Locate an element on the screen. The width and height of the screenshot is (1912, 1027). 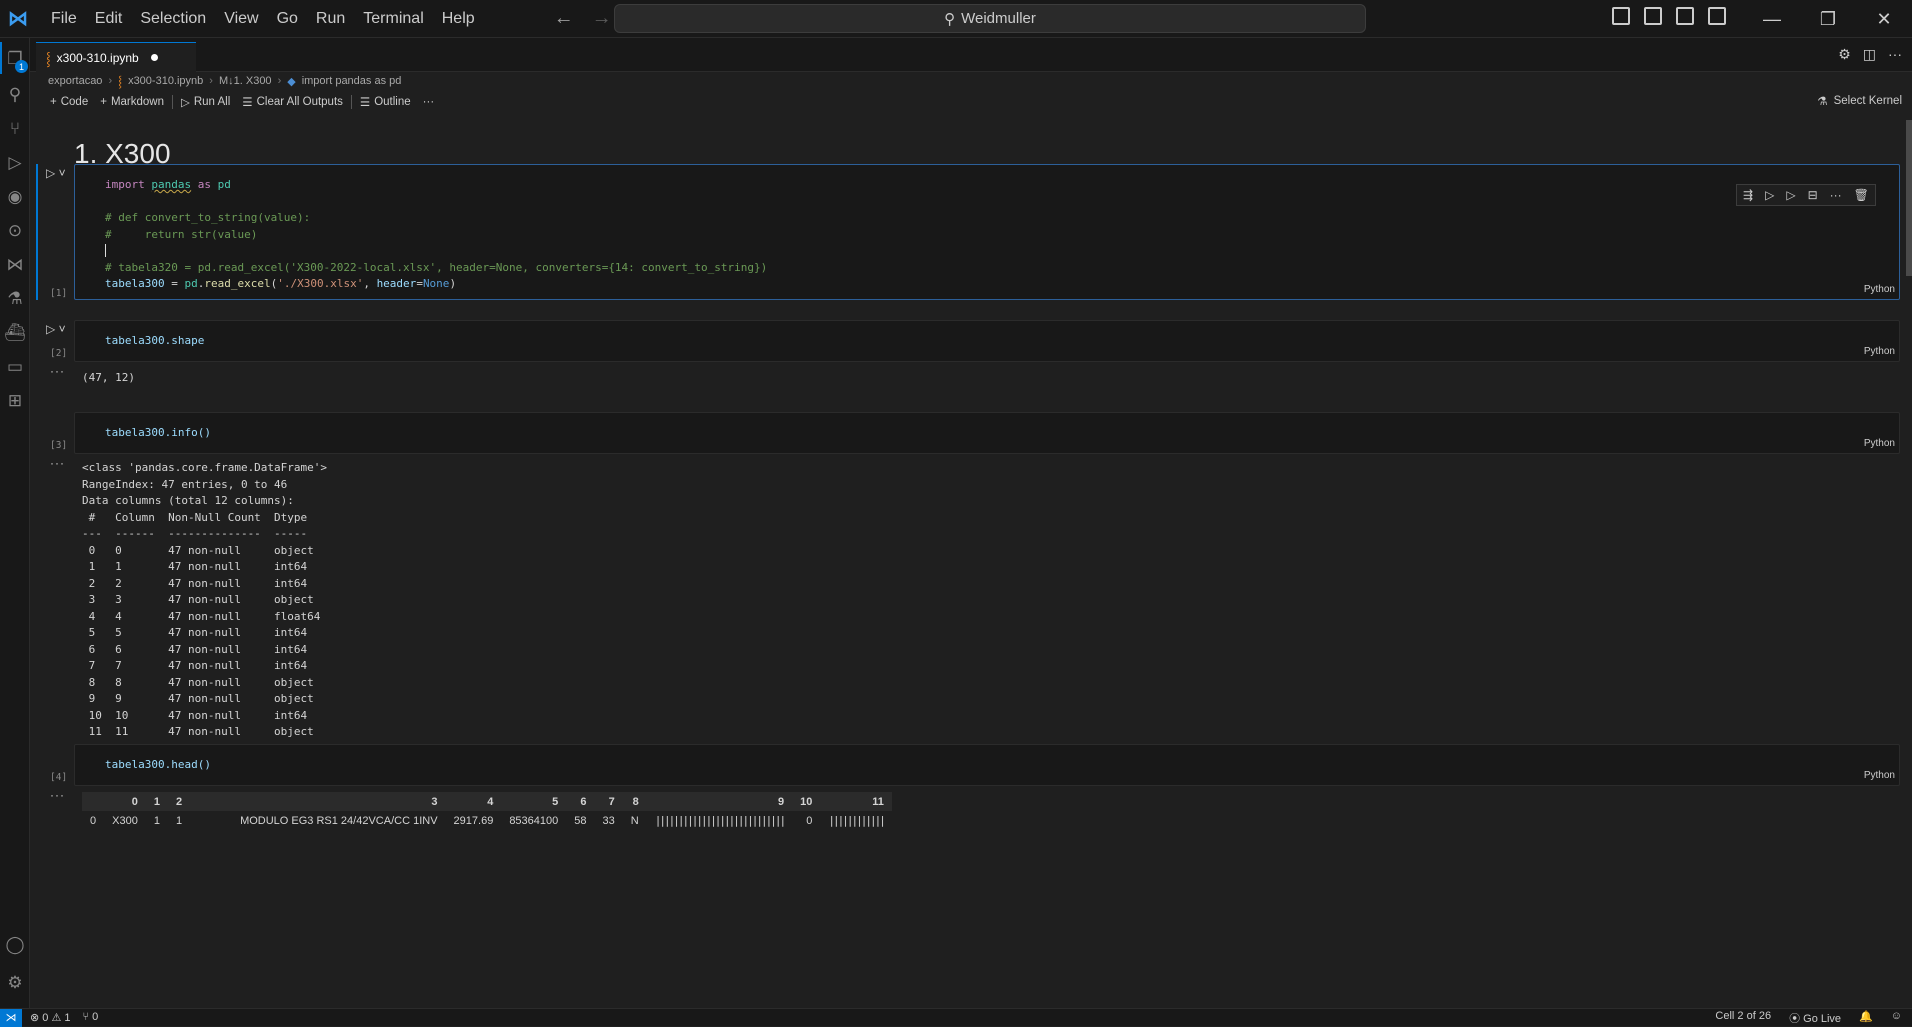
more-actions-icon: ··· is located at coordinates (1895, 54).